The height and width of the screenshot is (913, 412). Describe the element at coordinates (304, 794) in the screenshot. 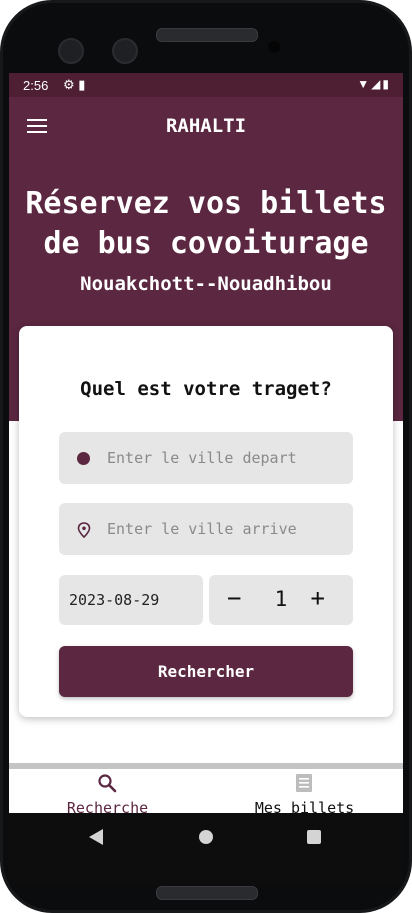

I see `nav-item-mes-billets: Mes billets` at that location.